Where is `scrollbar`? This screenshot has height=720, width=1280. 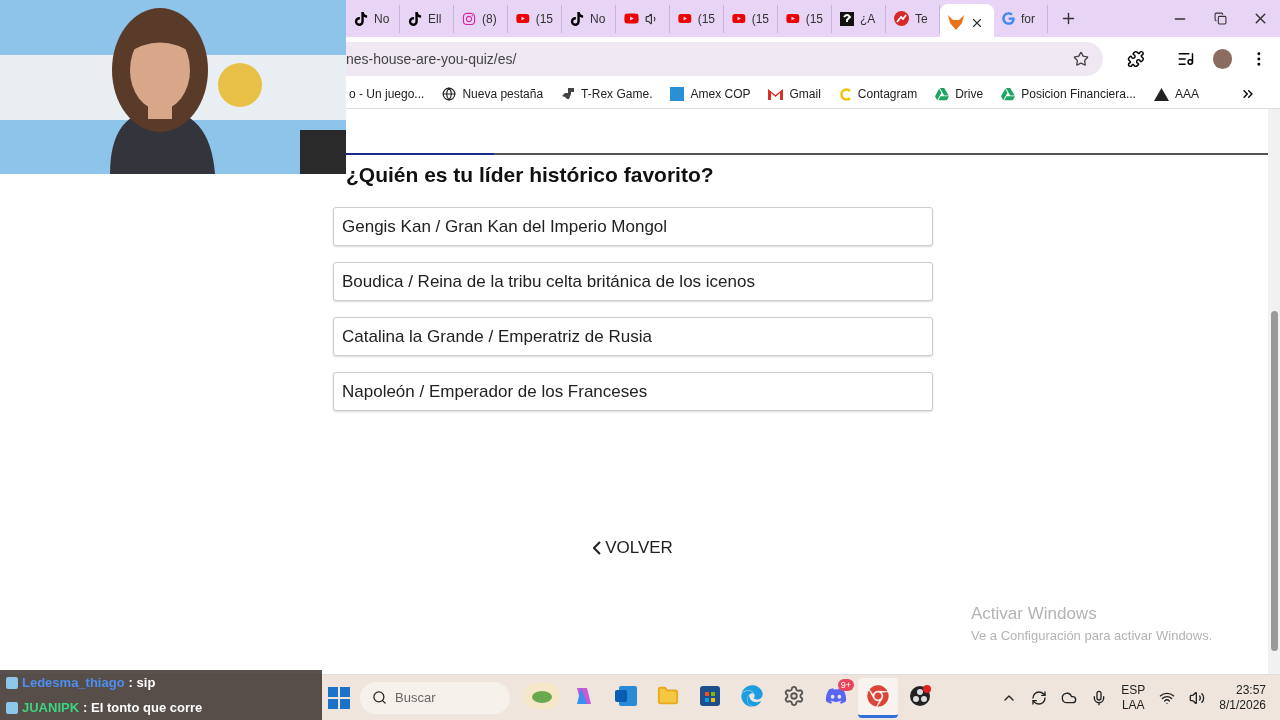
scrollbar is located at coordinates (1274, 391).